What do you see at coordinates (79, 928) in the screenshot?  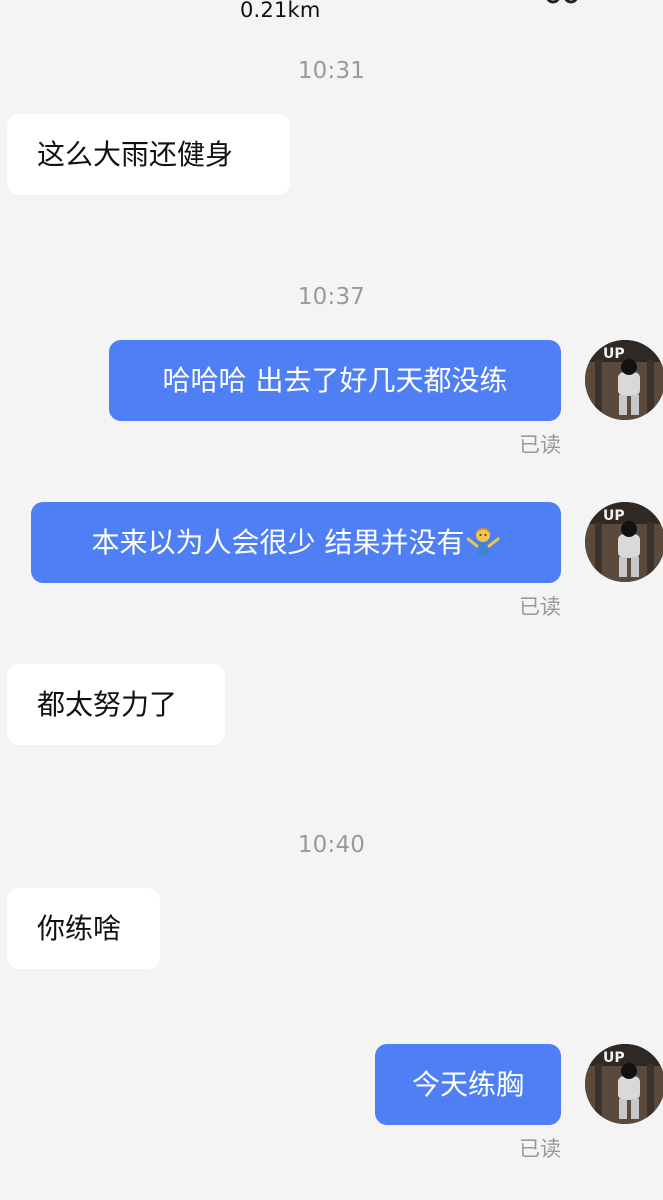 I see `message-text: 你练啥` at bounding box center [79, 928].